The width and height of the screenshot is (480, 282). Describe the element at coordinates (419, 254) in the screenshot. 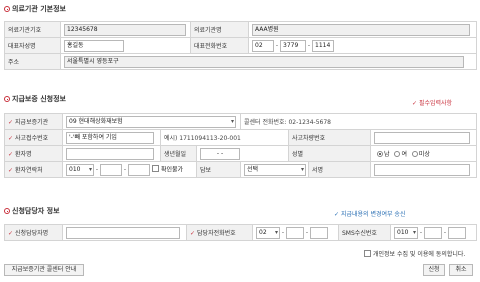

I see `consent-label: 개인정보 수집 및 이용에 동의합니다.` at that location.